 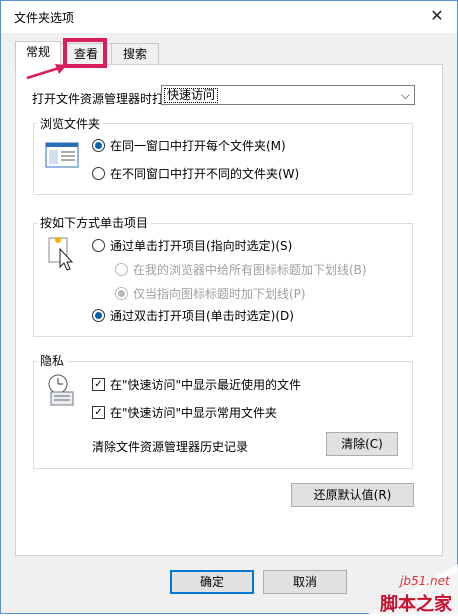 What do you see at coordinates (219, 294) in the screenshot?
I see `underline-hover-label: 仅当指向图标标题时加下划线(P)` at bounding box center [219, 294].